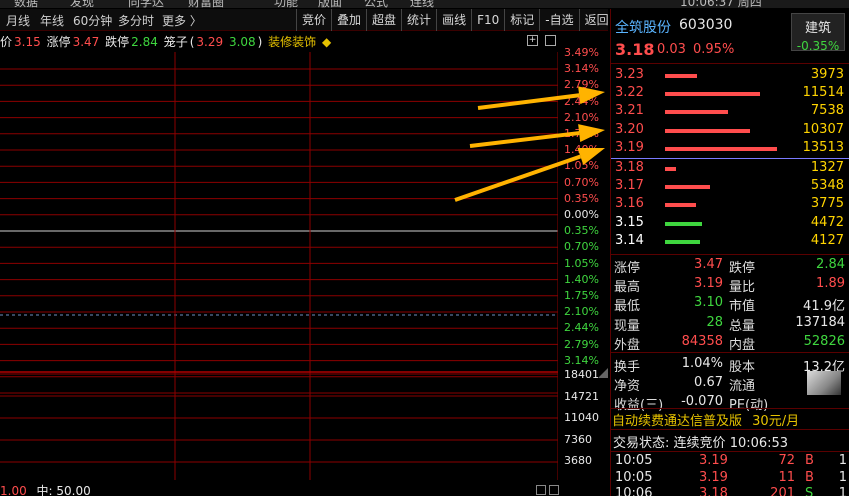  What do you see at coordinates (348, 20) in the screenshot?
I see `toolbar-overlay-button: 叠加` at bounding box center [348, 20].